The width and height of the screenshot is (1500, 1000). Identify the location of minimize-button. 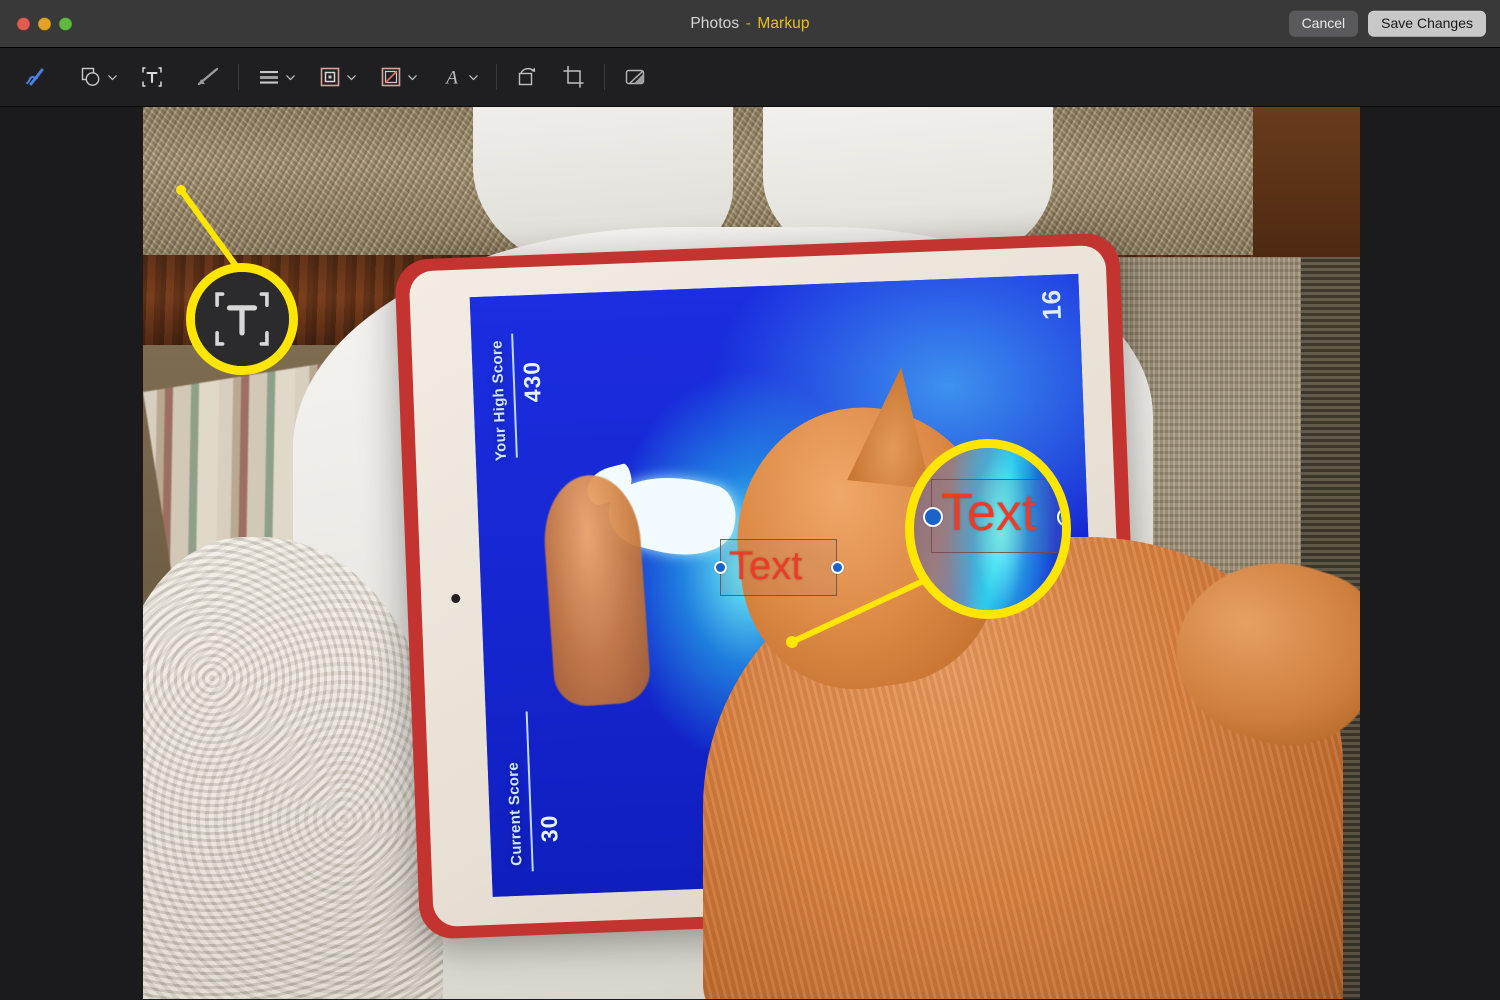
(44, 23).